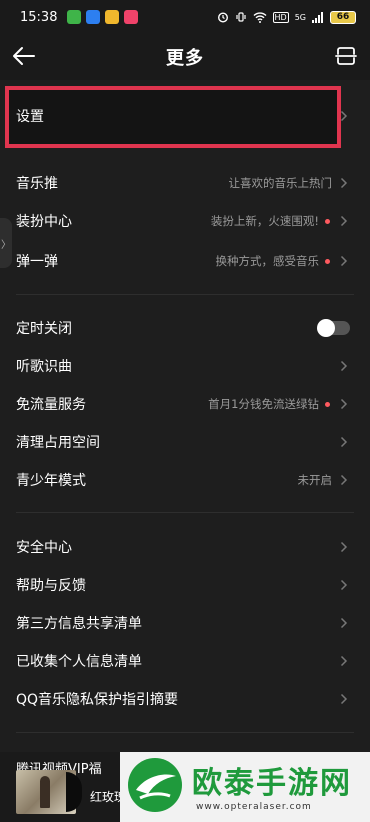  I want to click on toggle-knob, so click(326, 328).